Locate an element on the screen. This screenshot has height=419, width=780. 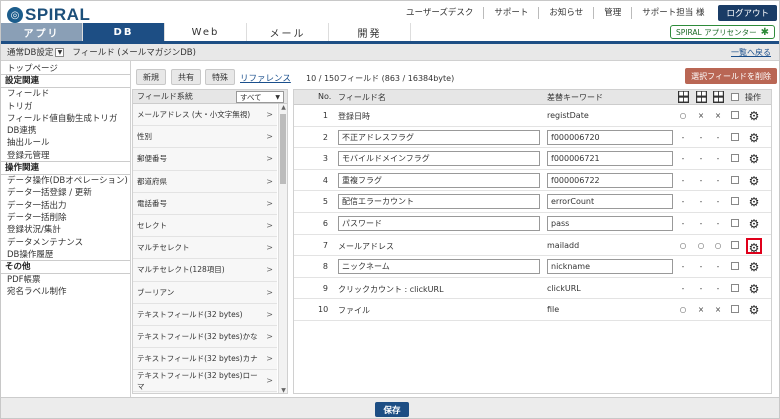
special-button: 特殊 is located at coordinates (220, 77).